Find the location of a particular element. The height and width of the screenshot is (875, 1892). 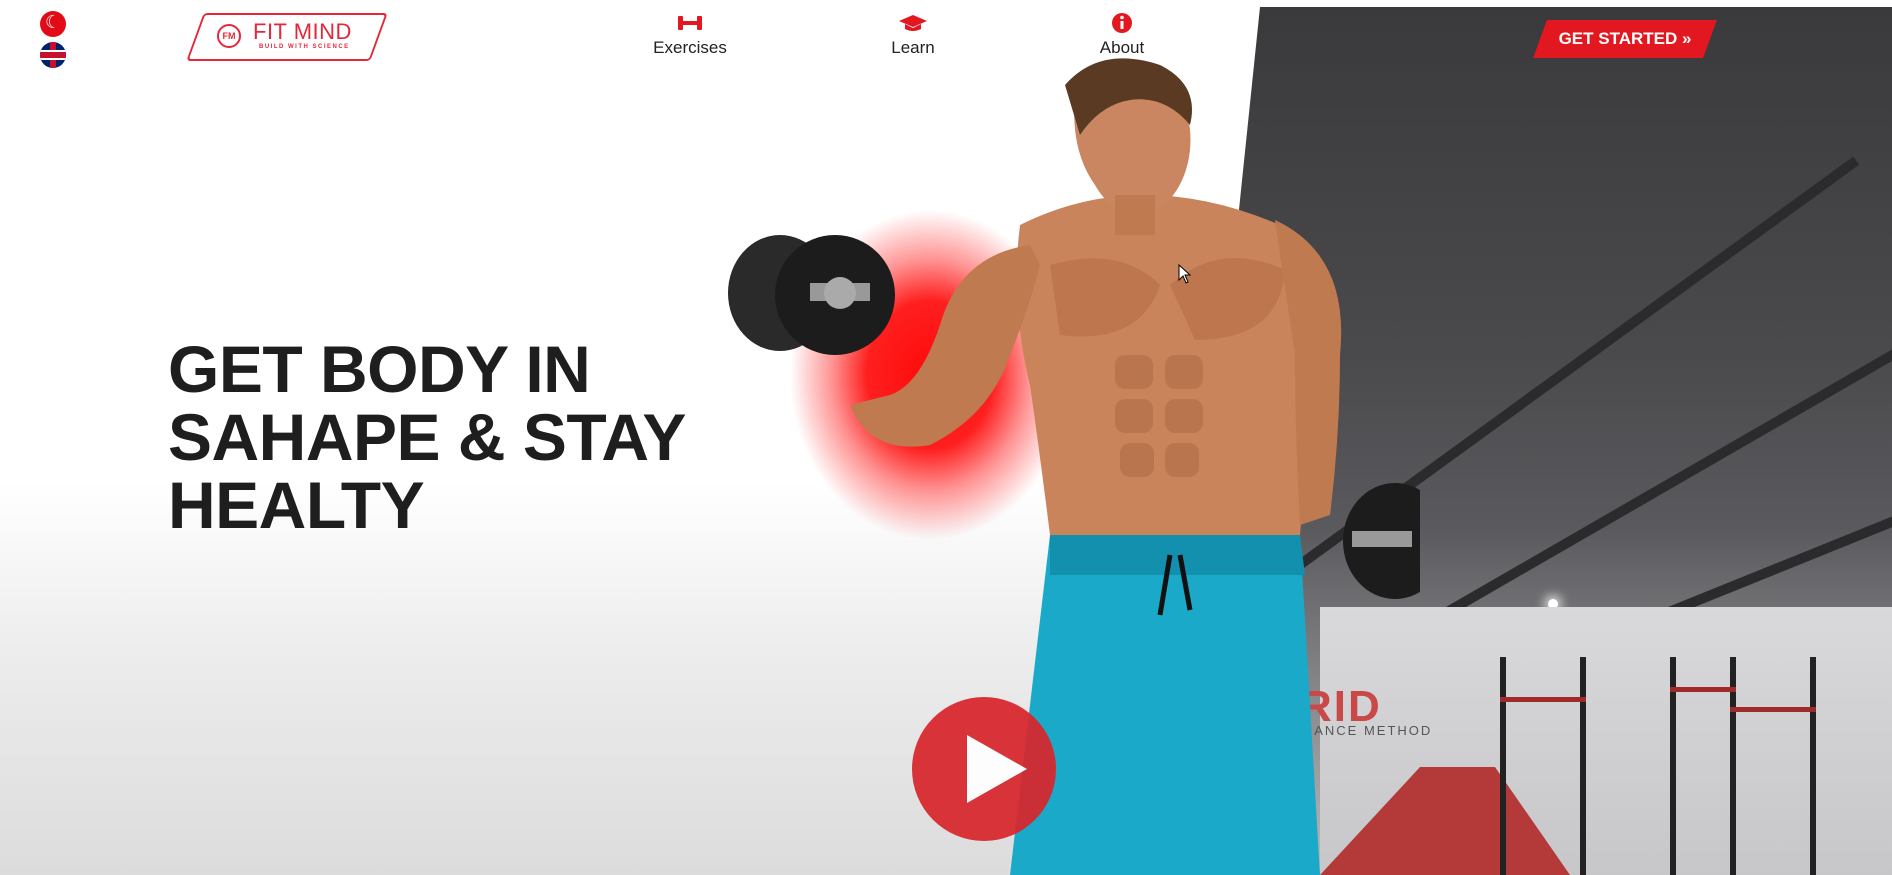

dumbbell-icon is located at coordinates (690, 23).